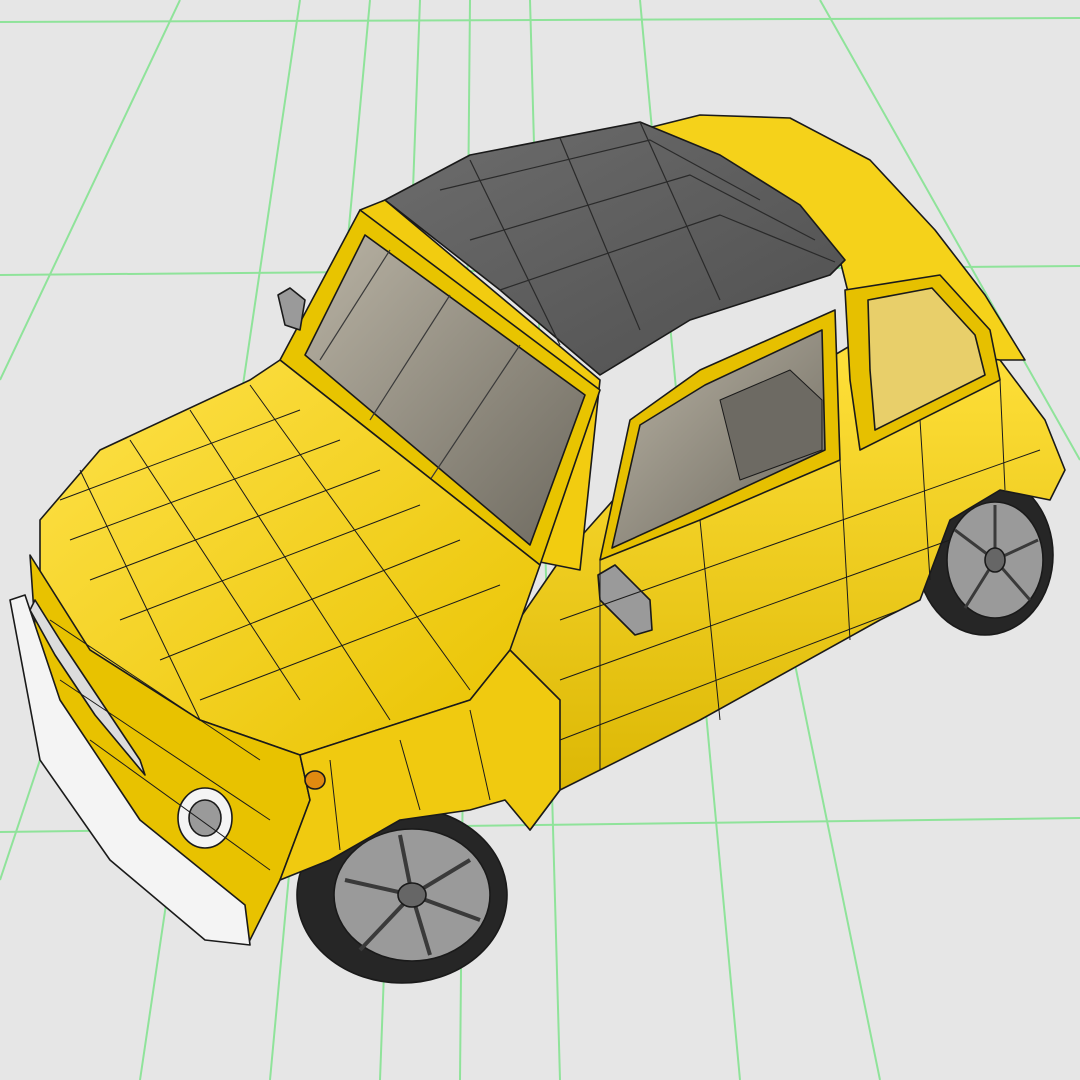  What do you see at coordinates (205, 818) in the screenshot?
I see `headlight` at bounding box center [205, 818].